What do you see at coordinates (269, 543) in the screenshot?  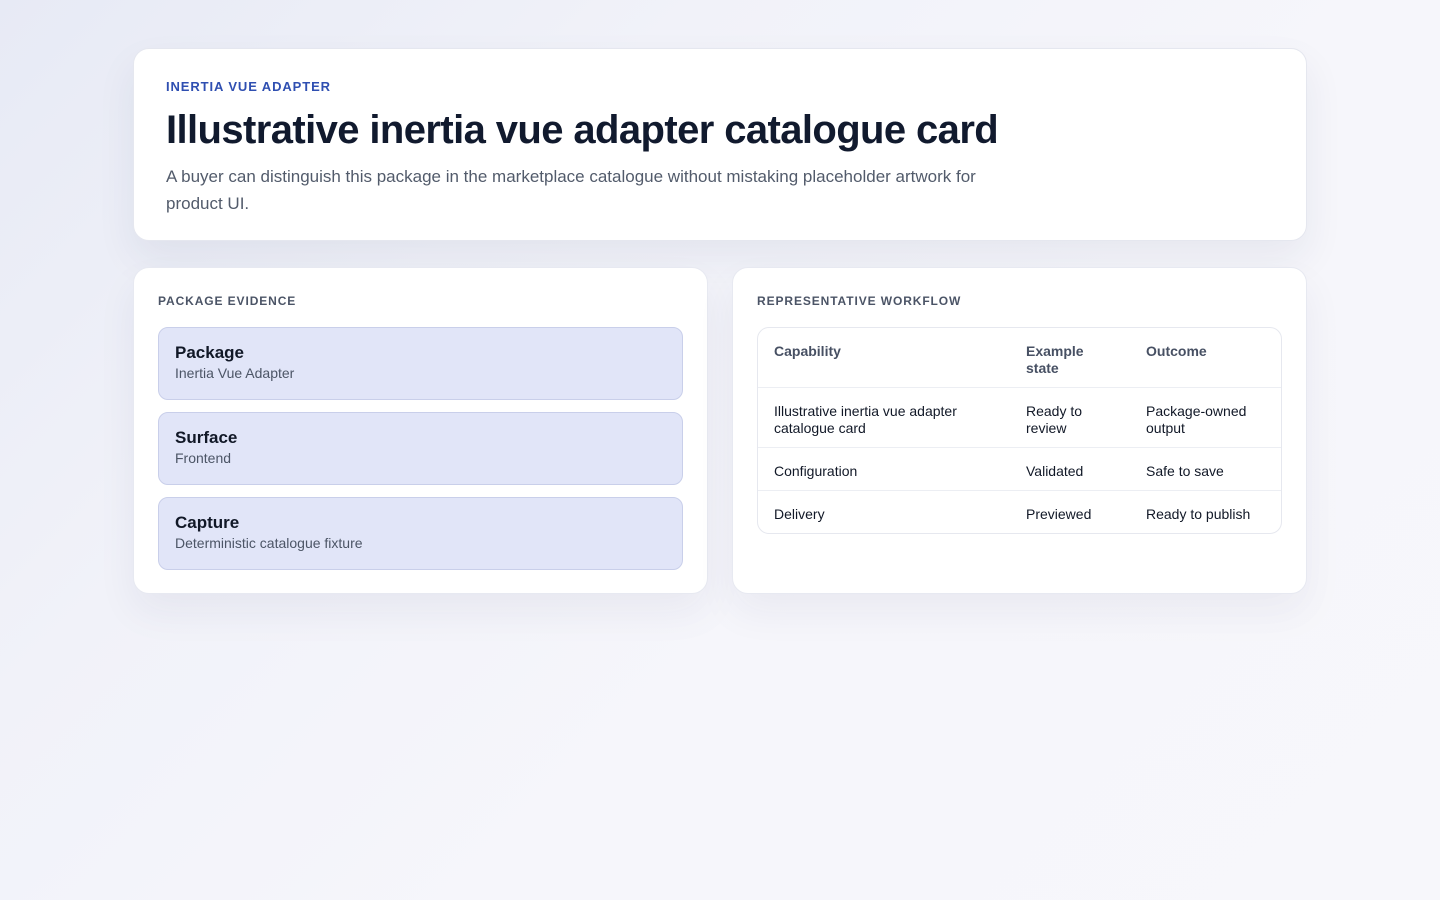 I see `evidence-value: Deterministic catalogue fixture` at bounding box center [269, 543].